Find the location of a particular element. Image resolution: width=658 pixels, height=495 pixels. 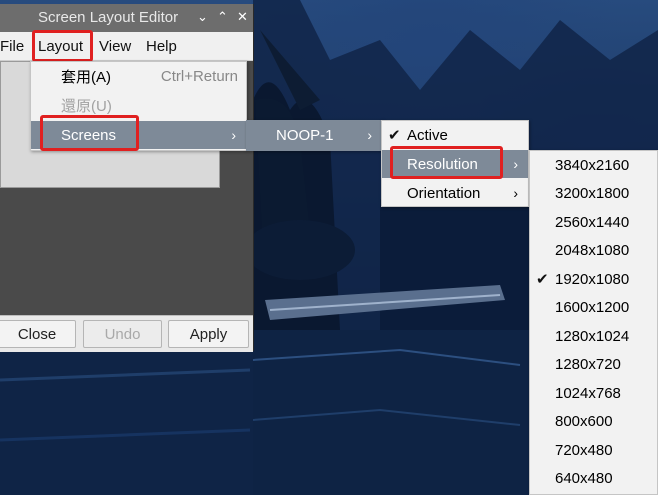

resolution-item-1600x1200: 1600x1200 is located at coordinates (593, 308).